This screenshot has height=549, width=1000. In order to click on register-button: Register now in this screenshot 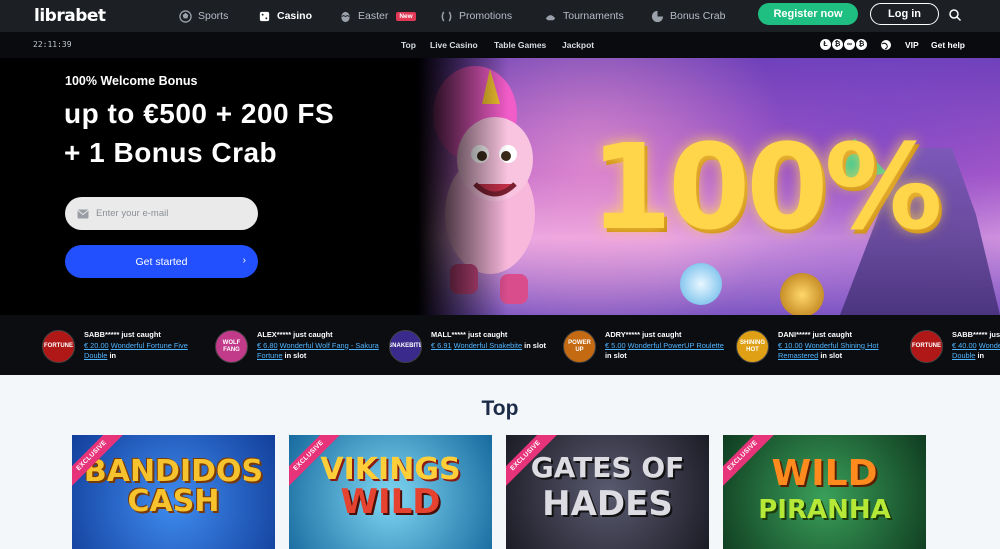, I will do `click(808, 14)`.